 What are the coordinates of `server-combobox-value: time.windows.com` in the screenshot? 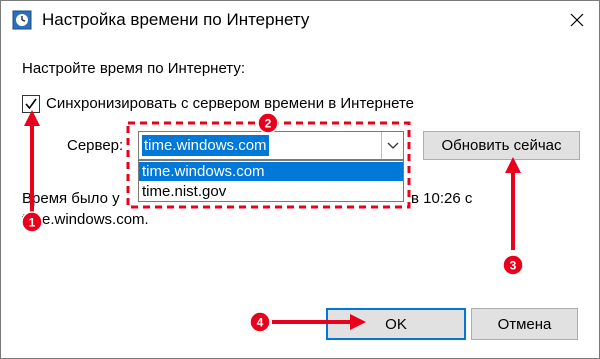 It's located at (205, 145).